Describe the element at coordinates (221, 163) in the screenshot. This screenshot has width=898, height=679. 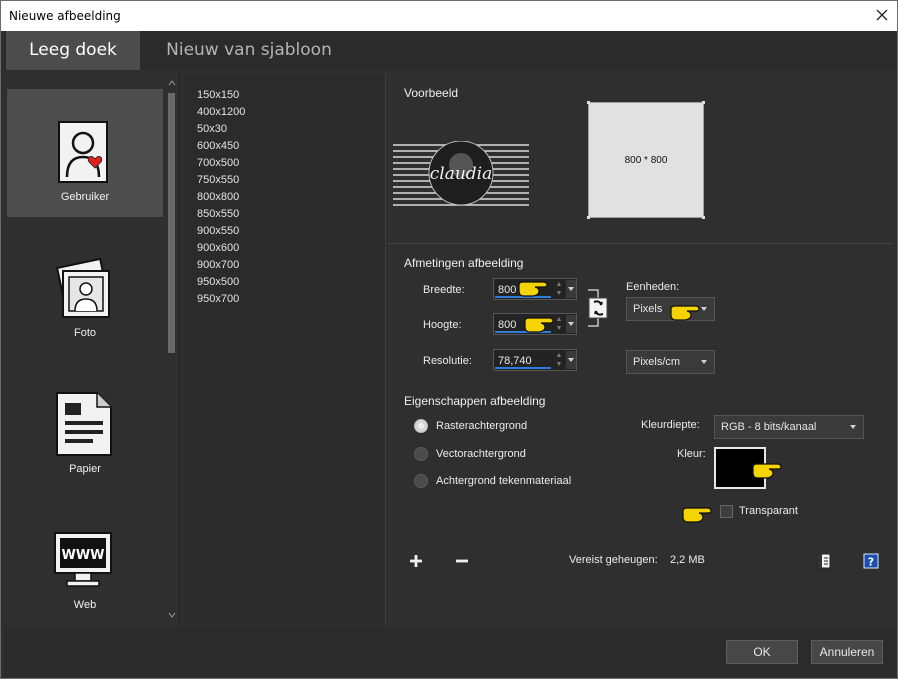
I see `preset-size-item: 700x500` at that location.